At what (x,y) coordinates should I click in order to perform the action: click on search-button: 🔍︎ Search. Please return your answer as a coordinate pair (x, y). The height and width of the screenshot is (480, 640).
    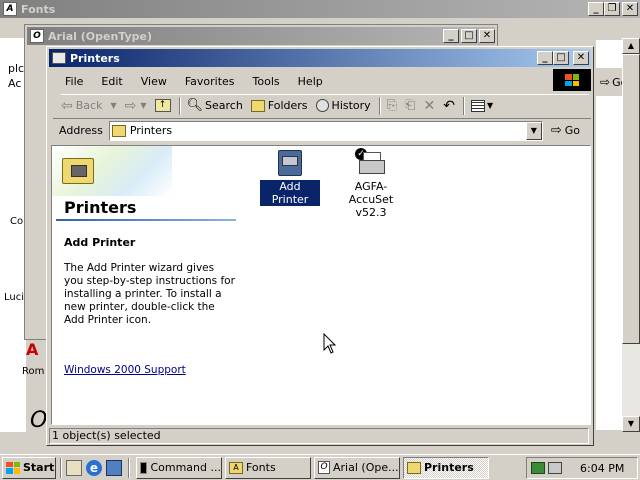
    Looking at the image, I should click on (215, 105).